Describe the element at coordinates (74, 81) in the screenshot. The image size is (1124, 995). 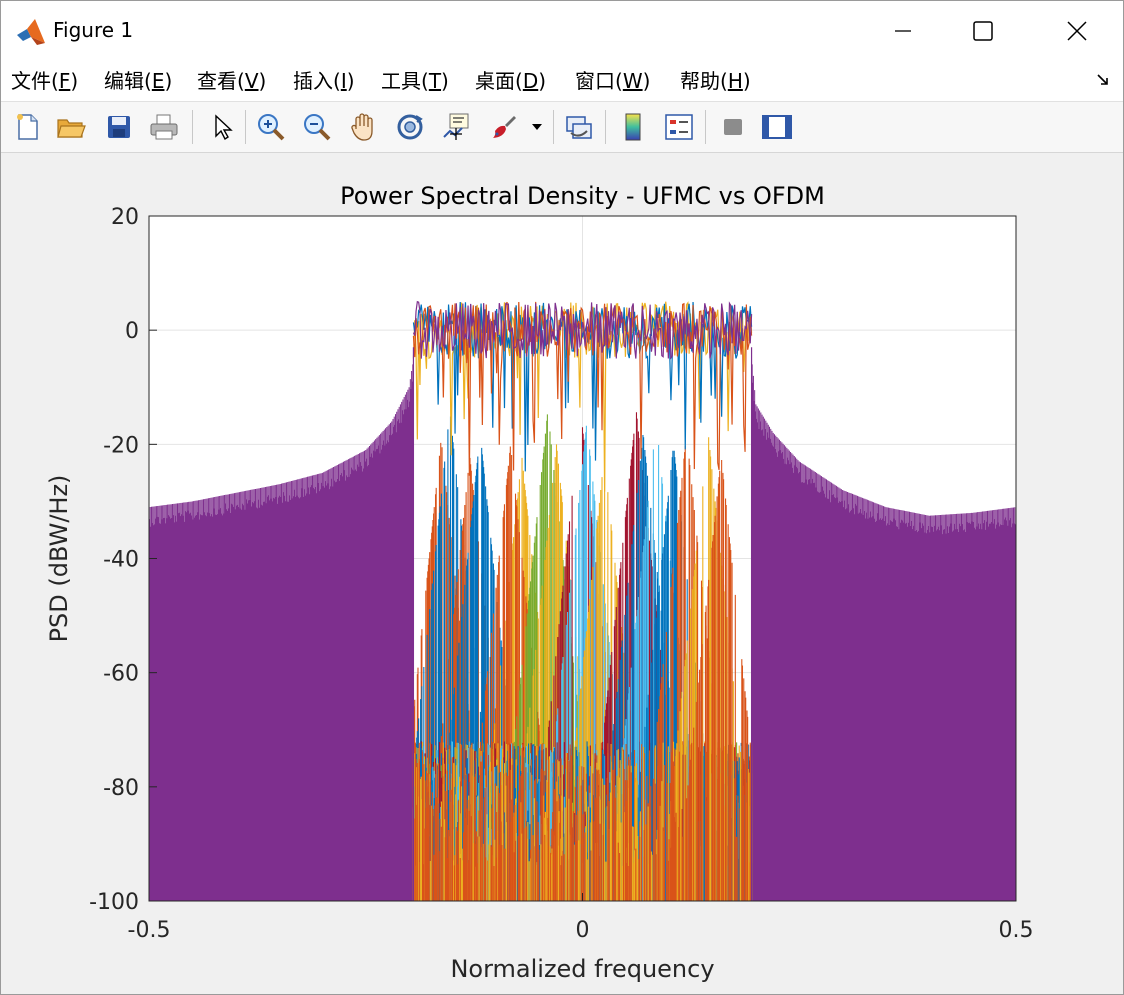
I see `menu-file-tail: )` at that location.